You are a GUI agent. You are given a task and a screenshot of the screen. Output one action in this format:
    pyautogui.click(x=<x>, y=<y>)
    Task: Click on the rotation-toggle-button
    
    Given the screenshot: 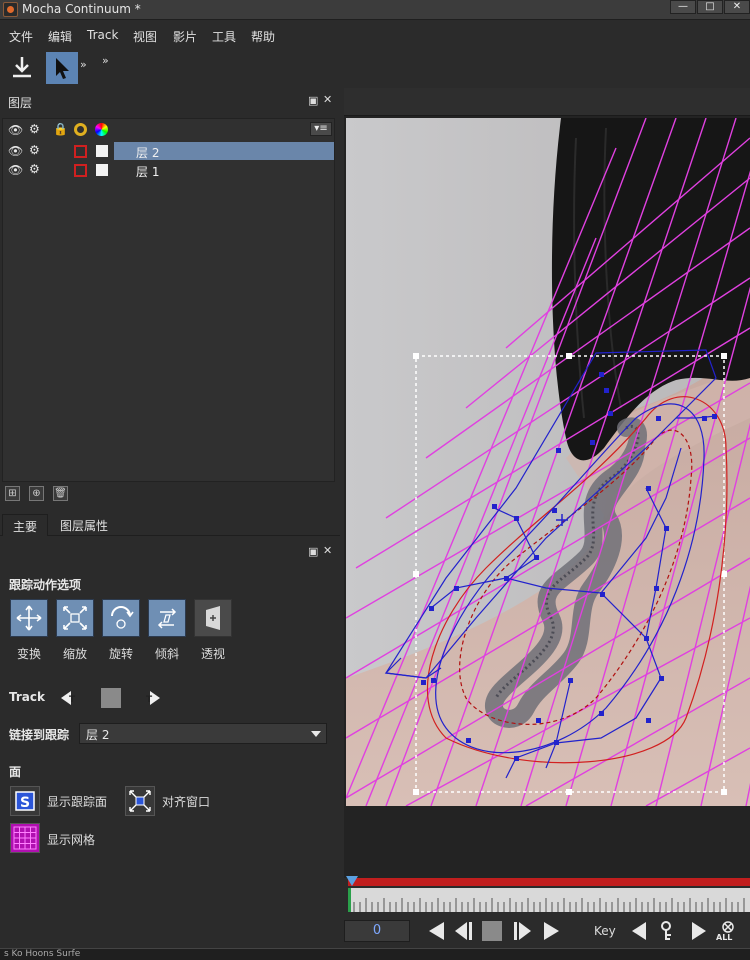 What is the action you would take?
    pyautogui.click(x=121, y=618)
    